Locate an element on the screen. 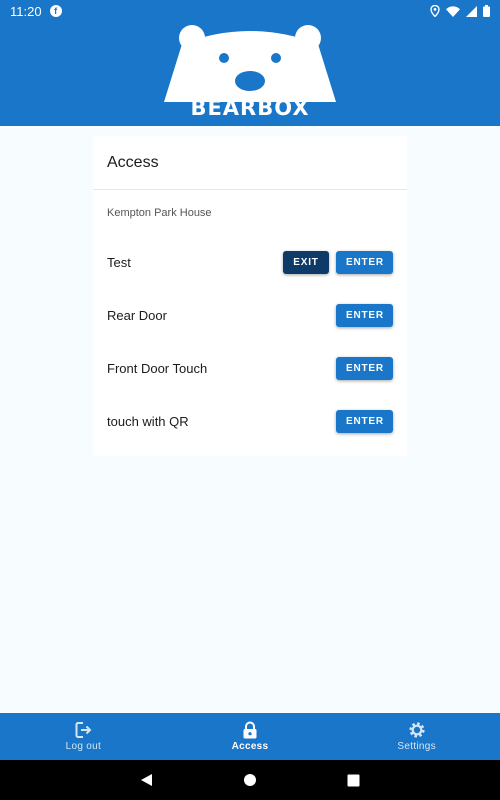 This screenshot has width=500, height=800. site-label: Kempton Park House is located at coordinates (159, 213).